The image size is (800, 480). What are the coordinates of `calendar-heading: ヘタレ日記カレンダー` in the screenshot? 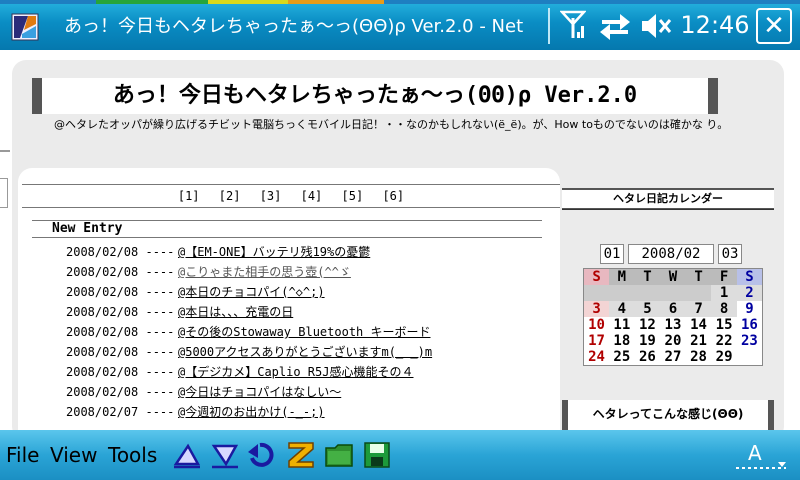 It's located at (668, 199).